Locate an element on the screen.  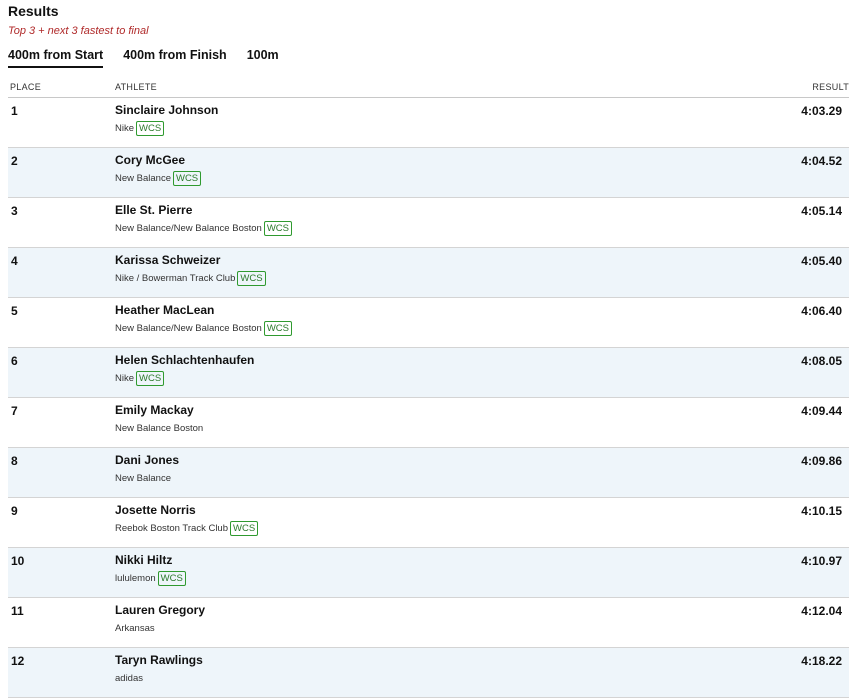
tab-400m-from-finish: 400m from Finish is located at coordinates (175, 58).